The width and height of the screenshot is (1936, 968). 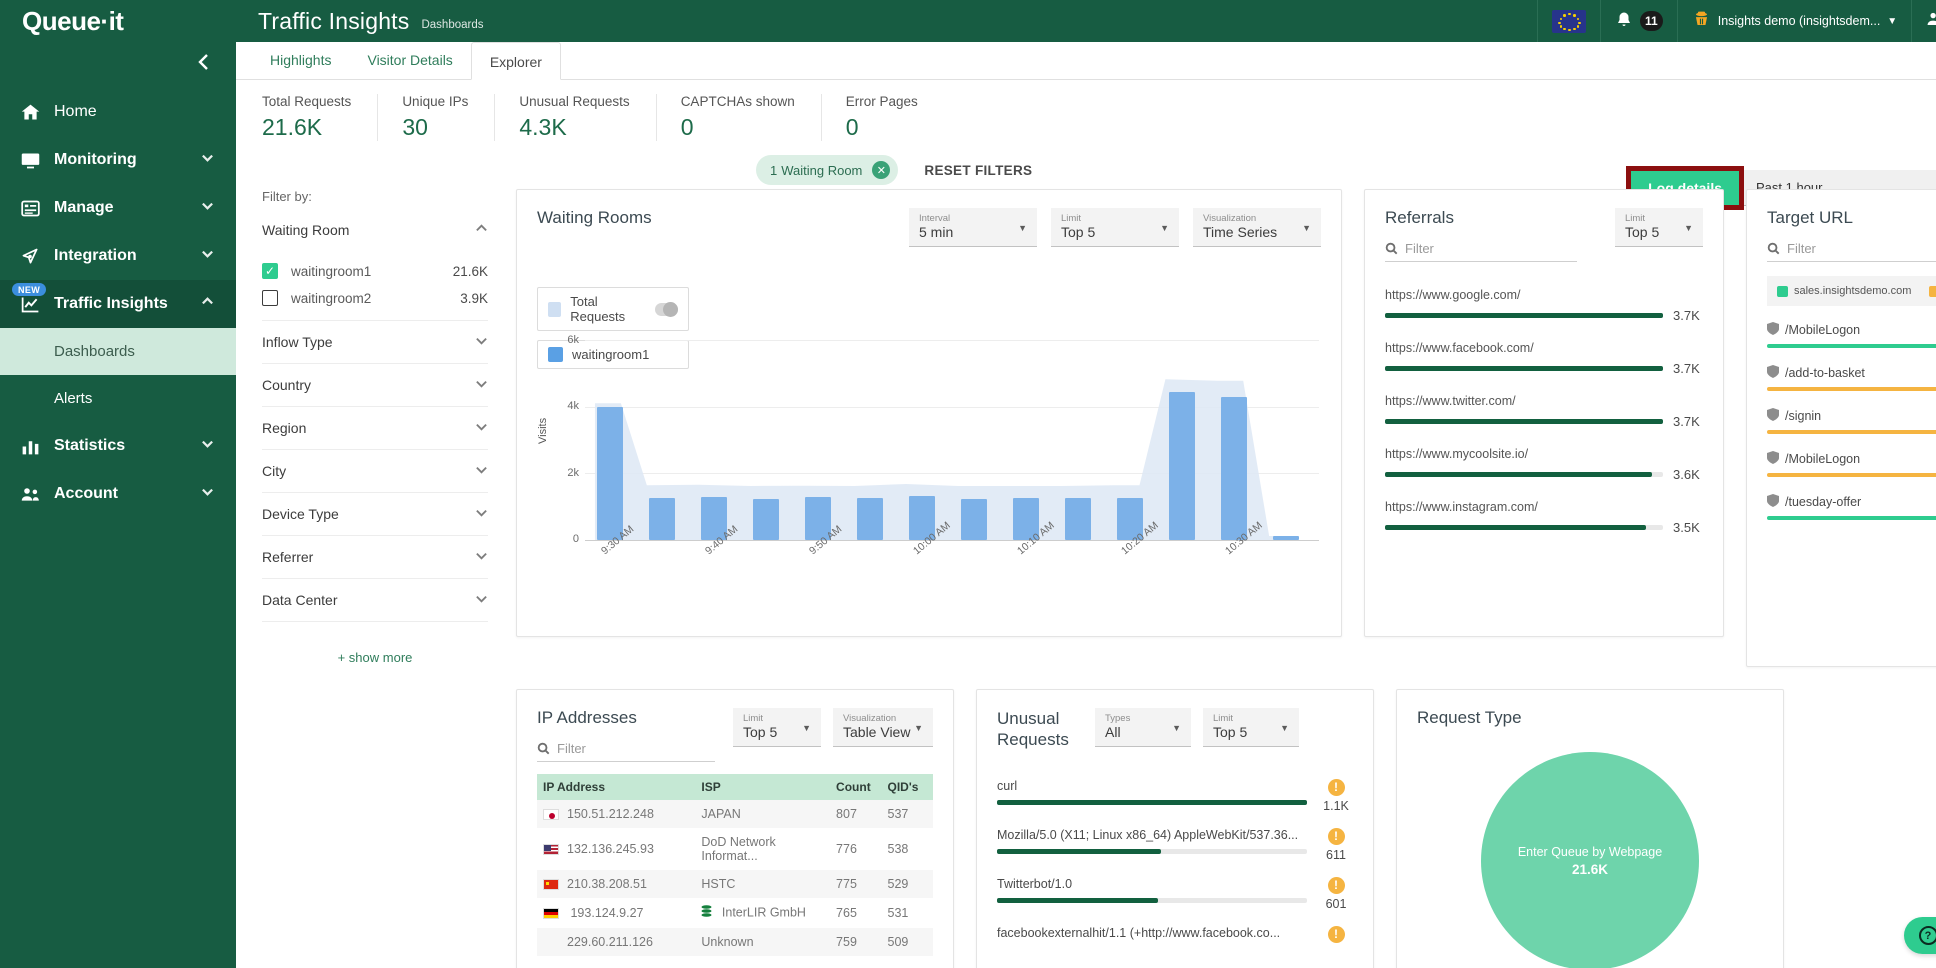 What do you see at coordinates (1590, 860) in the screenshot?
I see `pie-slice: Enter Queue by Webpage 21.6K` at bounding box center [1590, 860].